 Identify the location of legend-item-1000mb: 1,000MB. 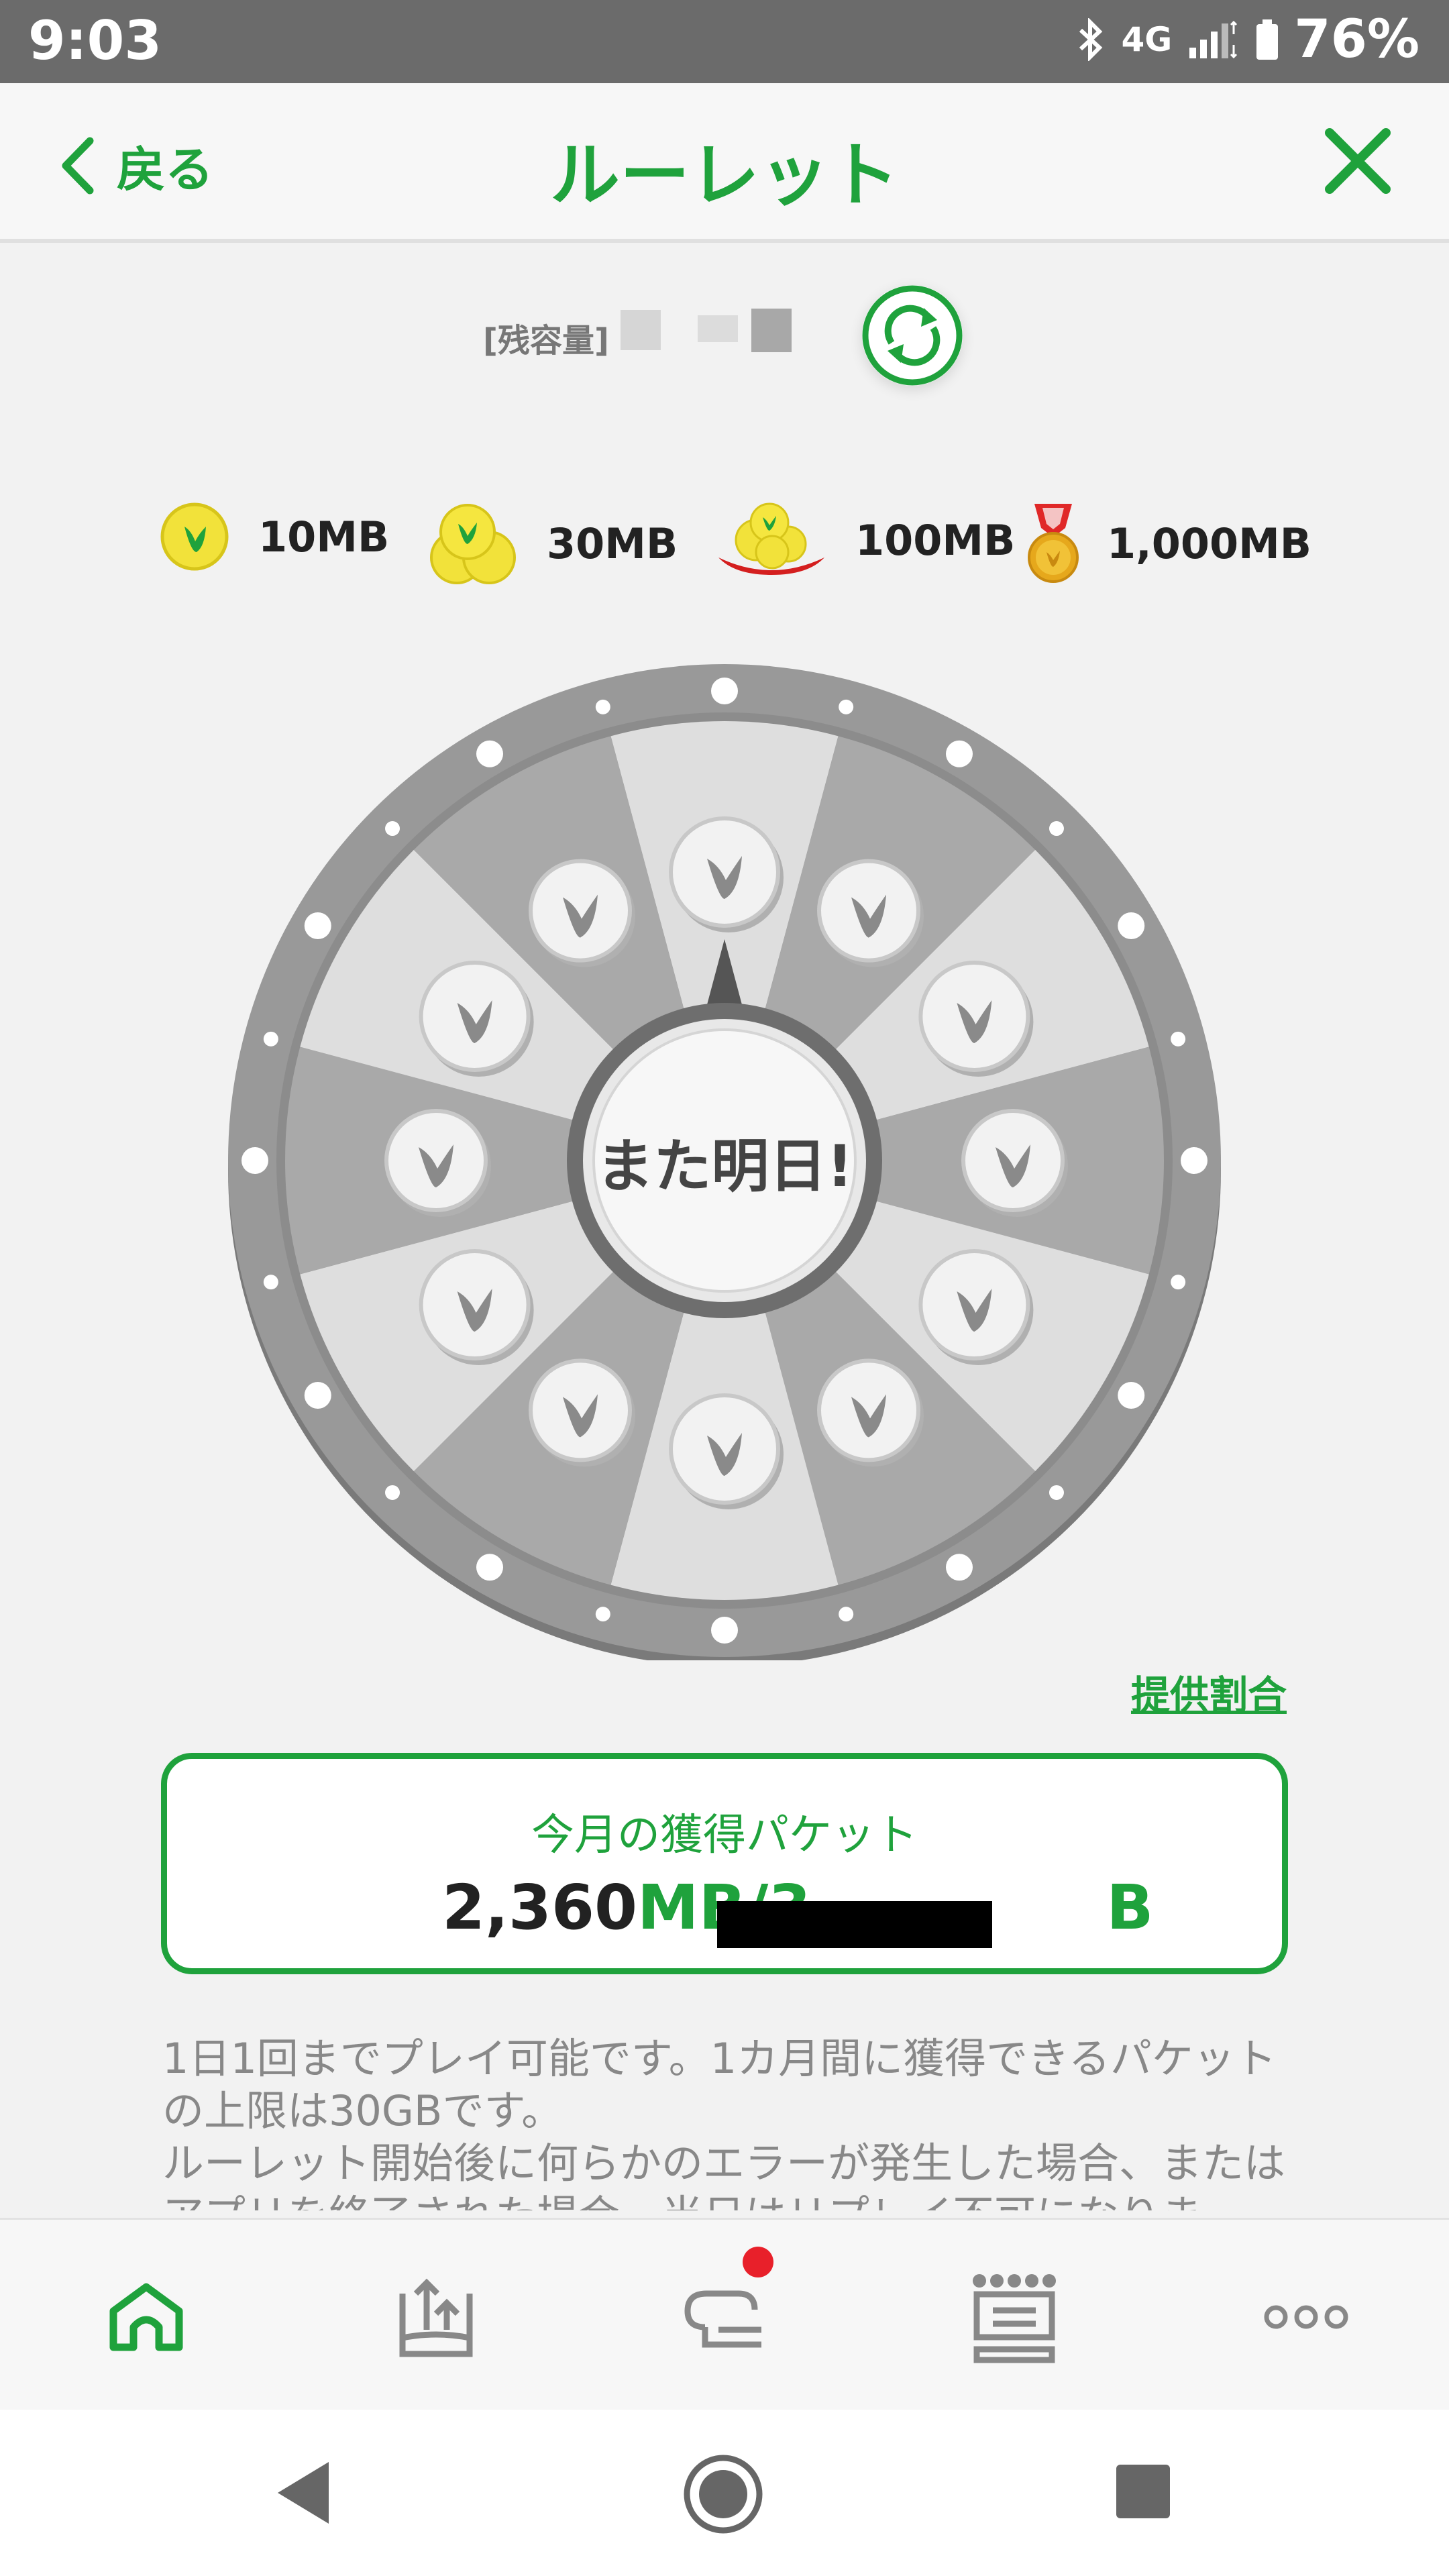
(1168, 543).